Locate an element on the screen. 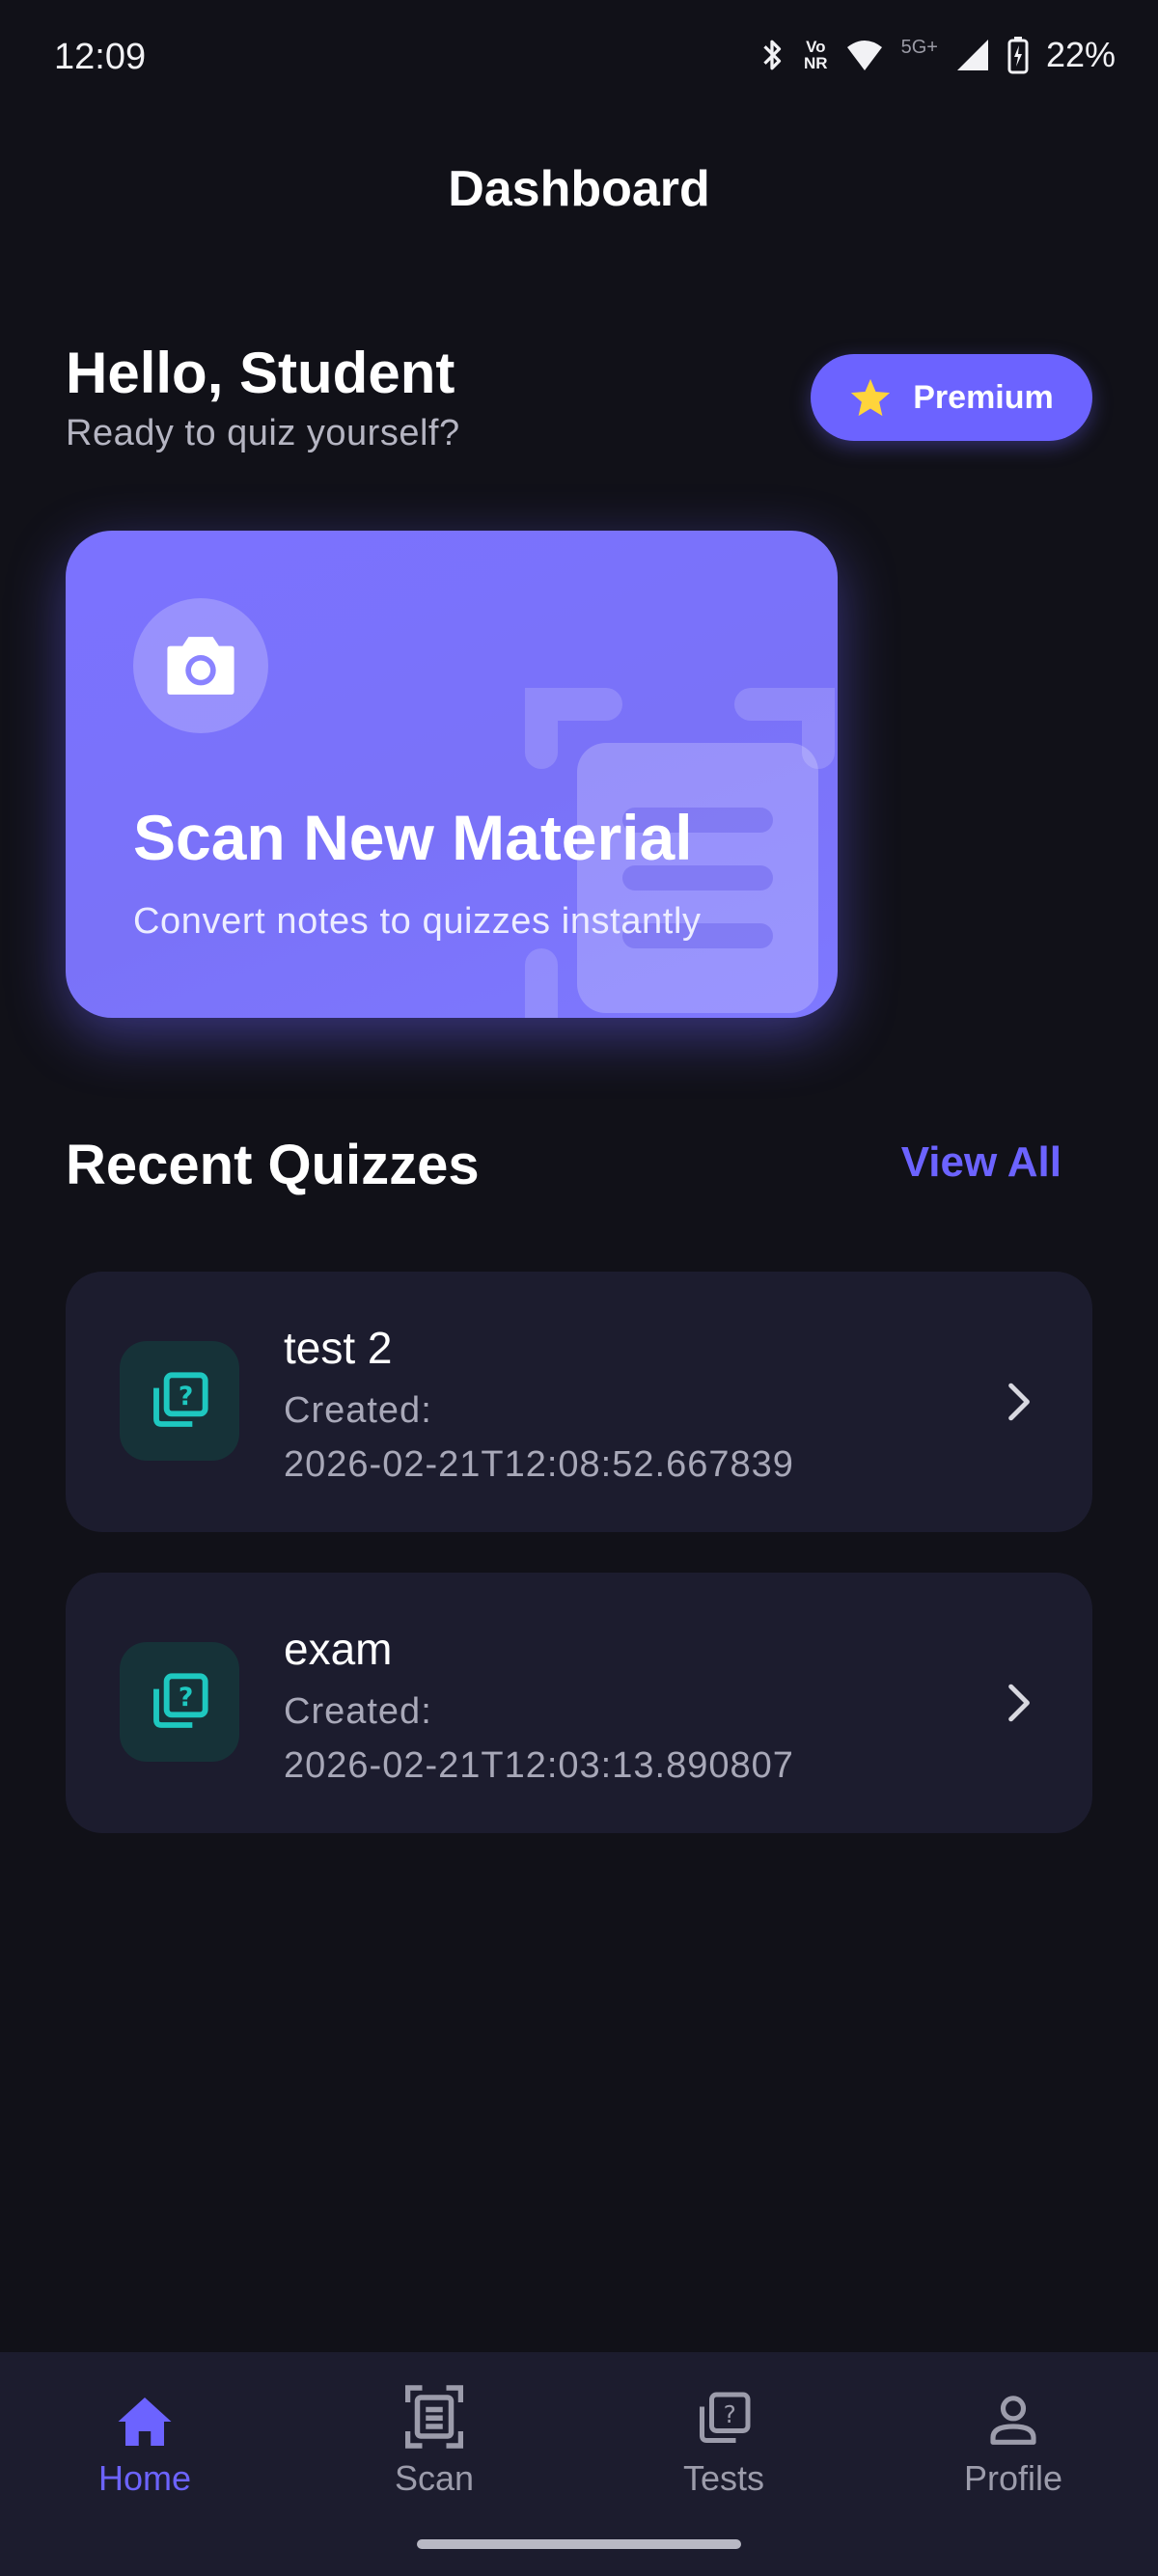 This screenshot has width=1158, height=2576. bluetooth-icon is located at coordinates (772, 55).